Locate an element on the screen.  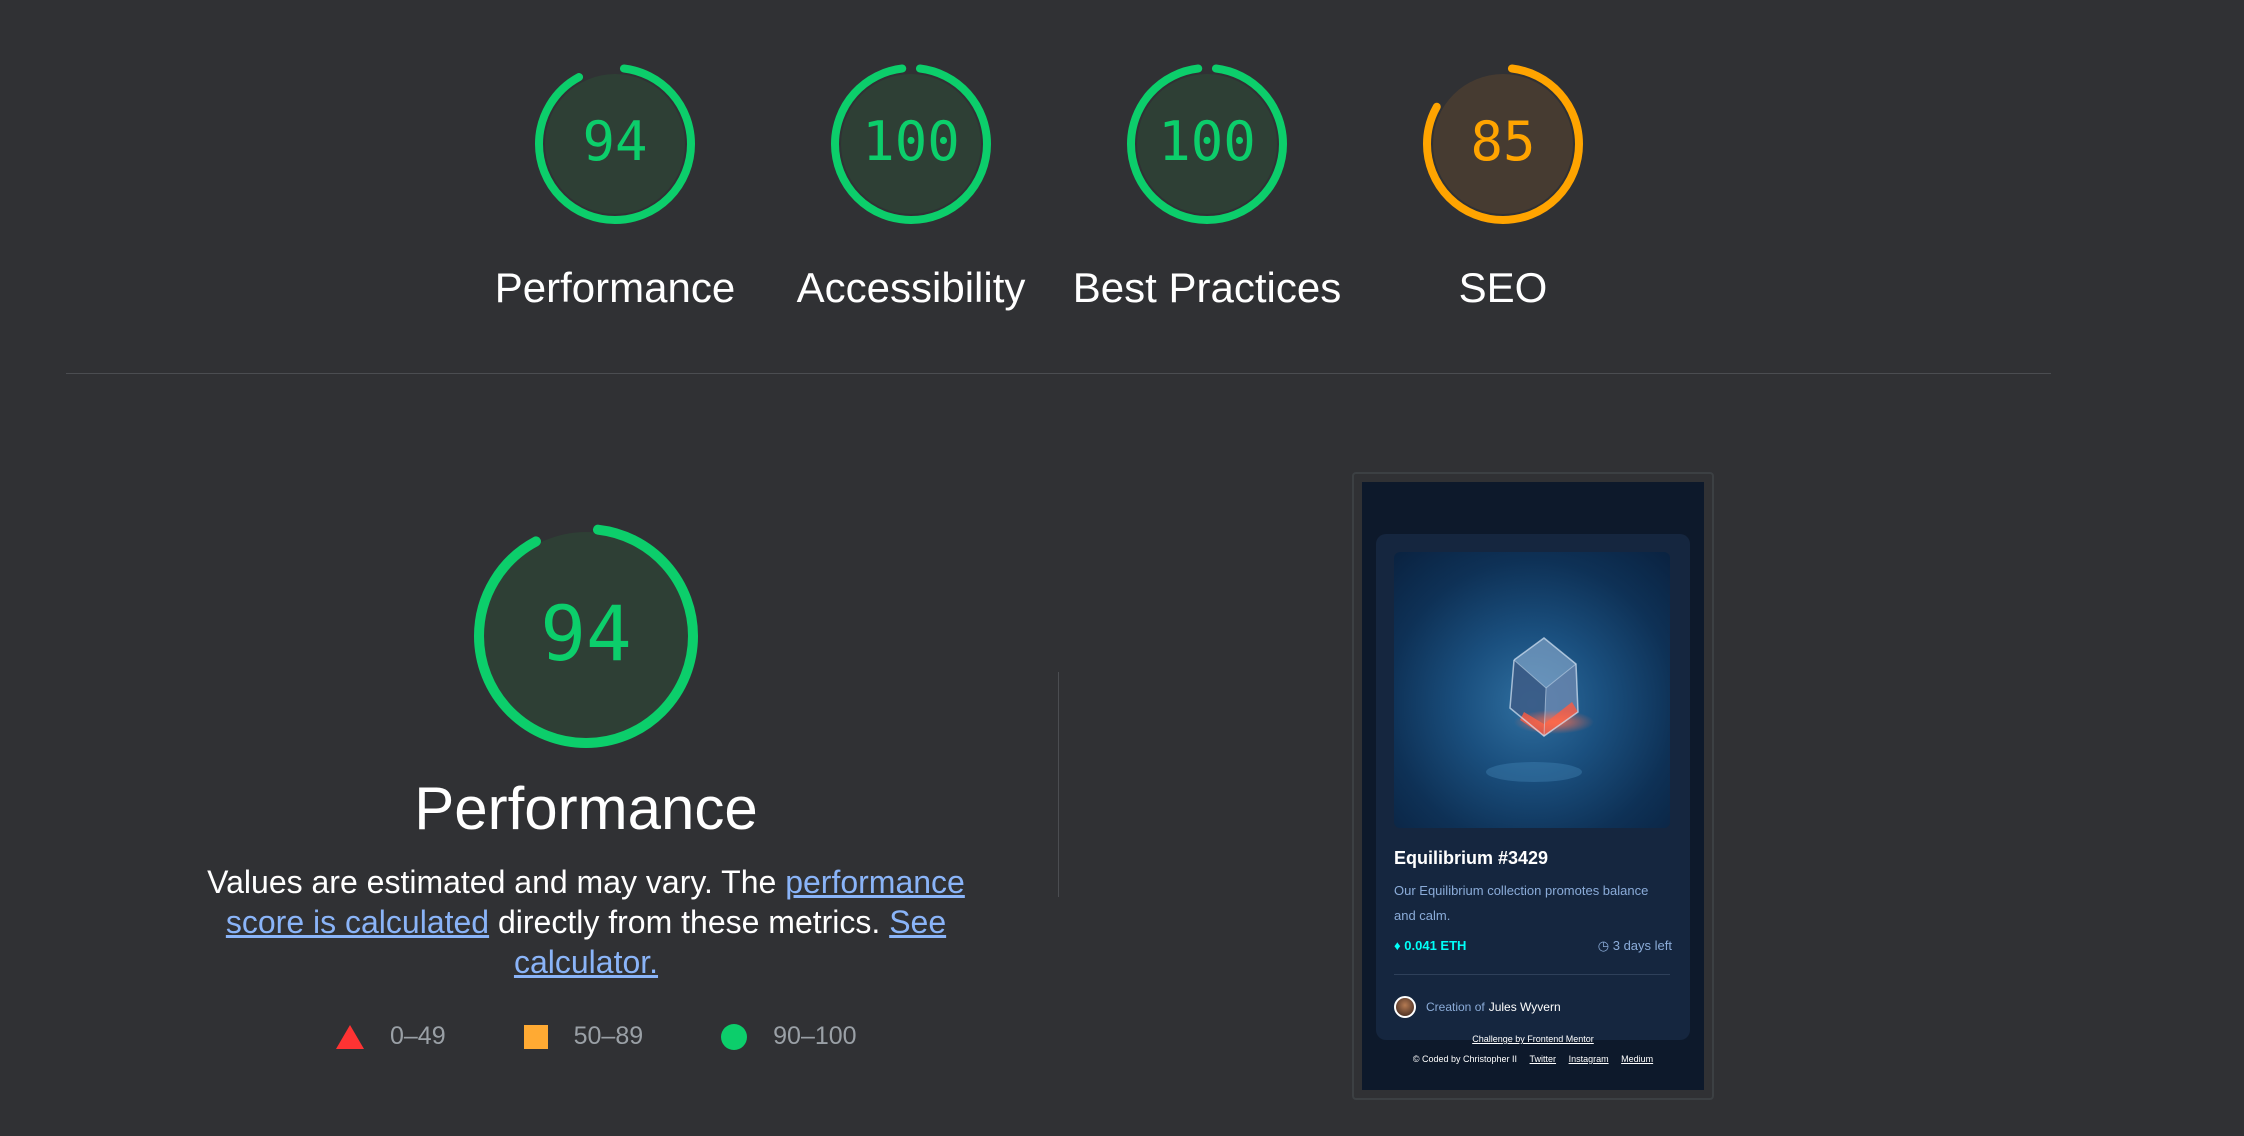
challenge-link: Challenge by Frontend Mentor is located at coordinates (1533, 1039).